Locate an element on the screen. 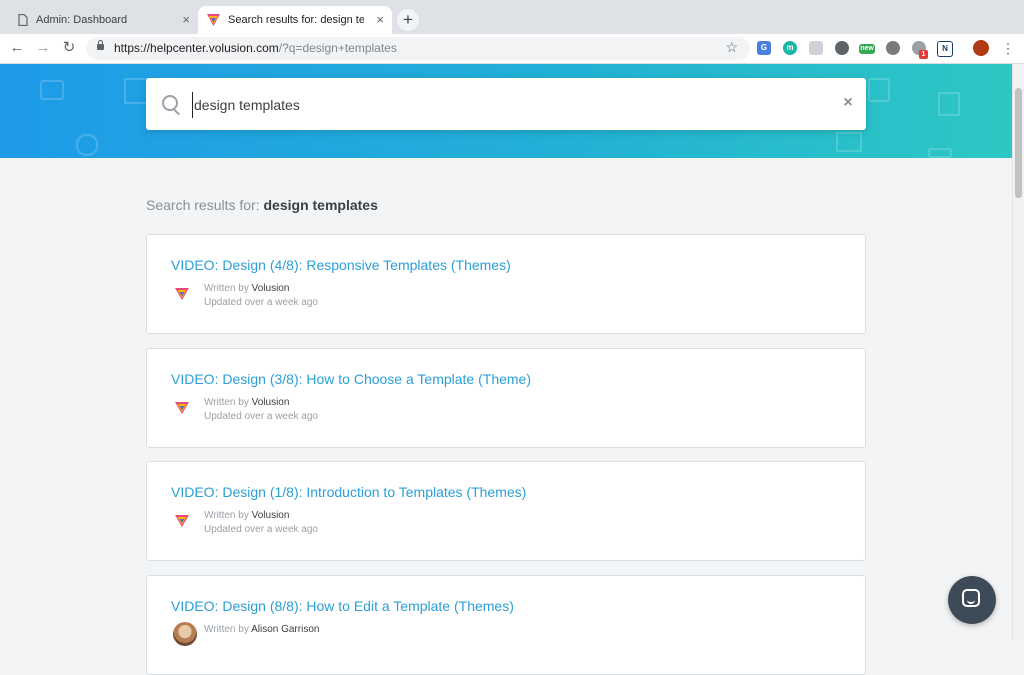 This screenshot has height=675, width=1024. search-box: × is located at coordinates (506, 104).